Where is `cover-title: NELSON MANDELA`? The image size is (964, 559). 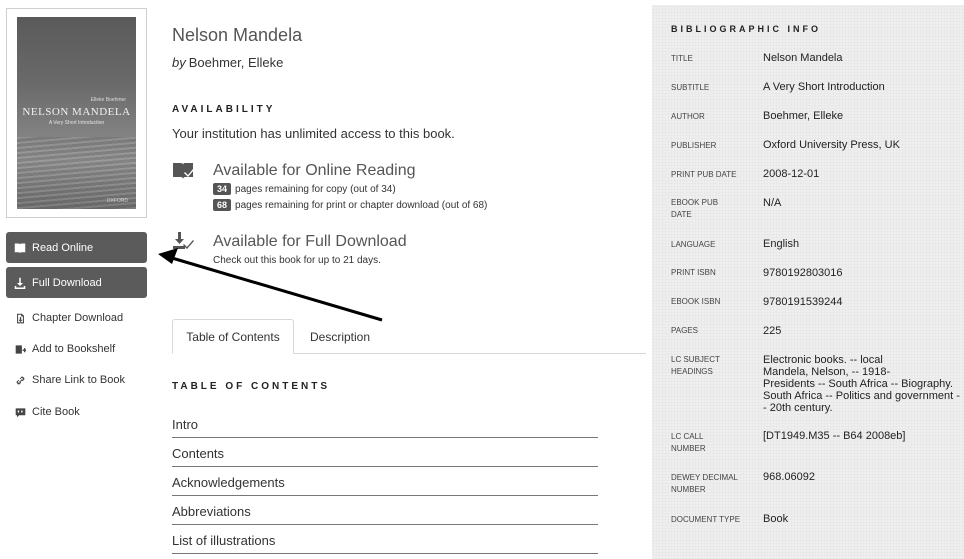 cover-title: NELSON MANDELA is located at coordinates (76, 112).